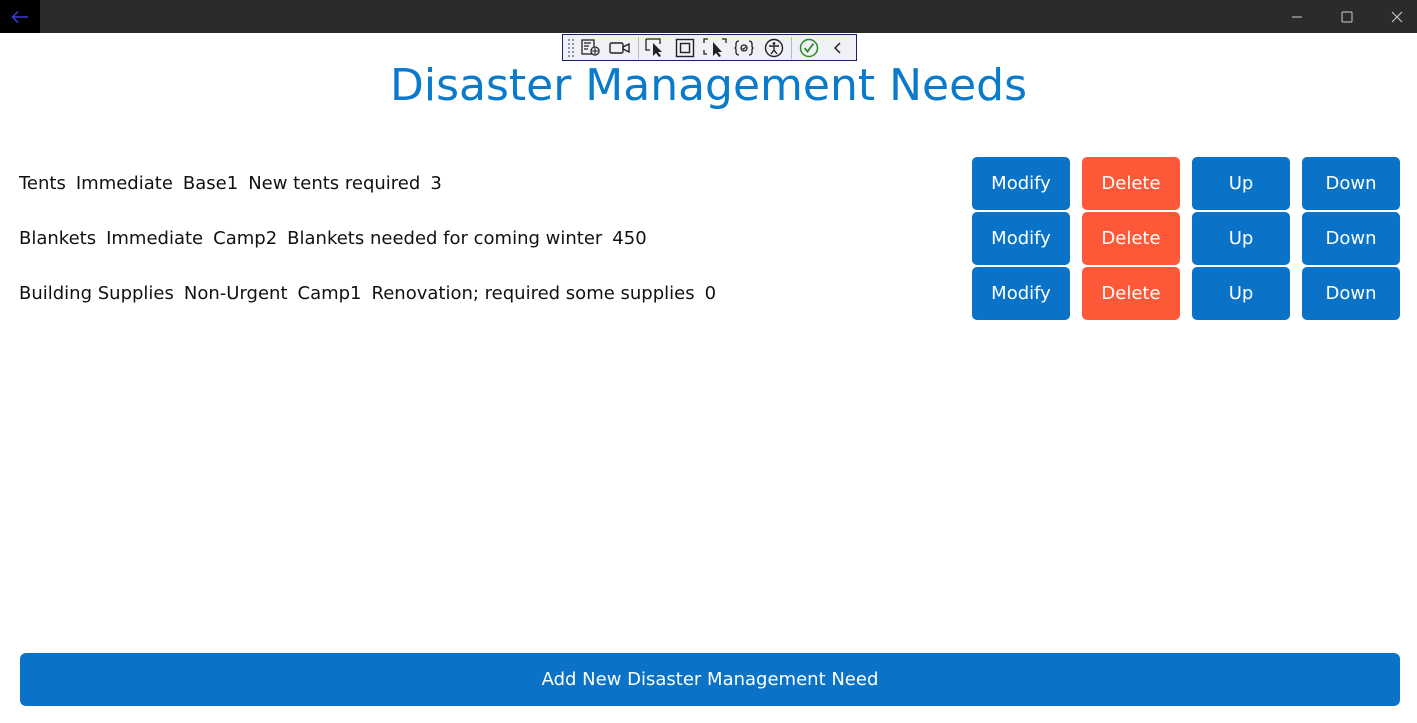 The height and width of the screenshot is (723, 1417). I want to click on need-description: Renovation; required some supplies, so click(533, 293).